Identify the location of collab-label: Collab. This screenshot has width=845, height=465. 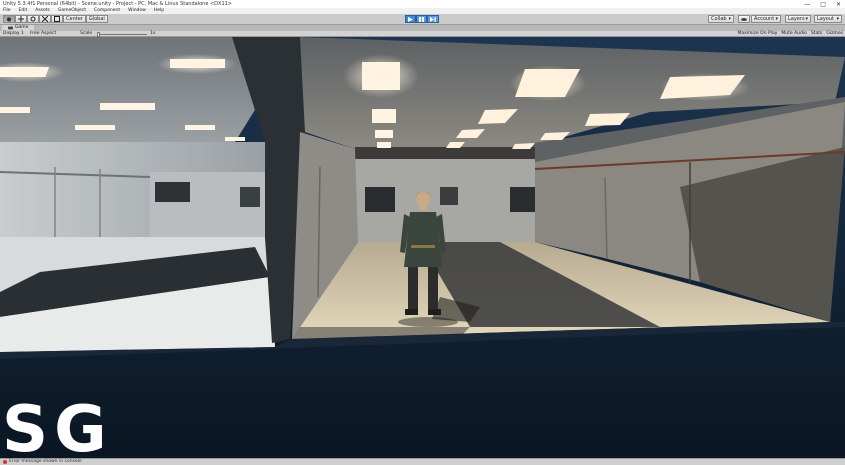
(719, 19).